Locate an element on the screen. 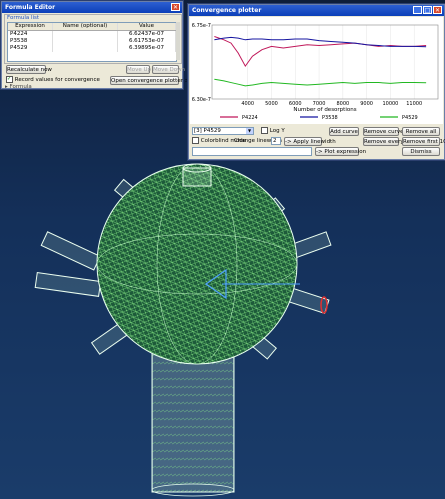 The width and height of the screenshot is (445, 499). x-tick-label: 11000 is located at coordinates (414, 104).